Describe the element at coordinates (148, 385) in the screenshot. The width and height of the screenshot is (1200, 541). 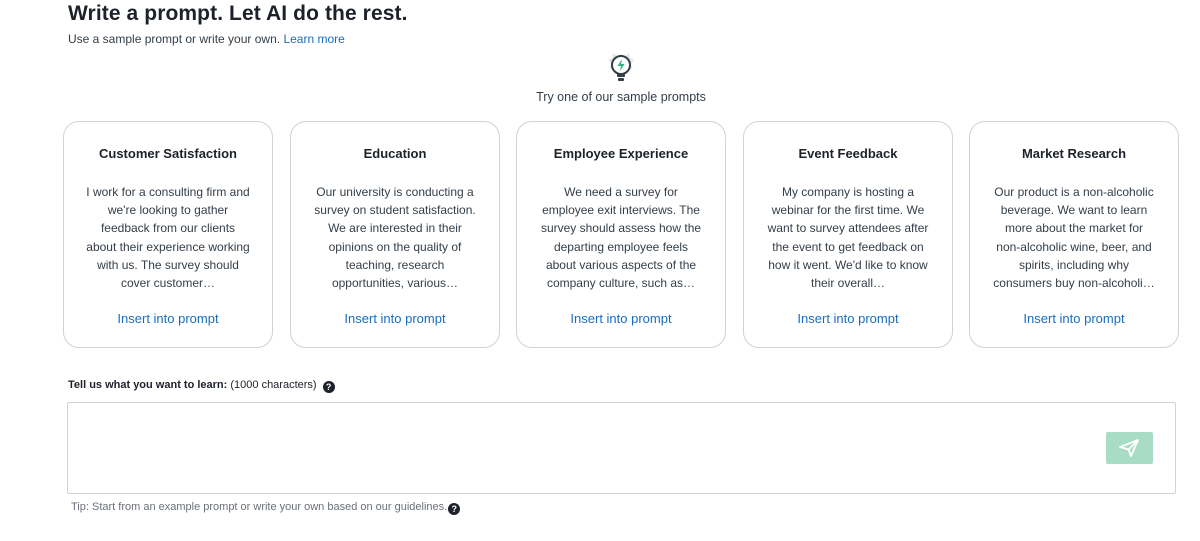
I see `prompt-label-text: Tell us what you want to learn:` at that location.